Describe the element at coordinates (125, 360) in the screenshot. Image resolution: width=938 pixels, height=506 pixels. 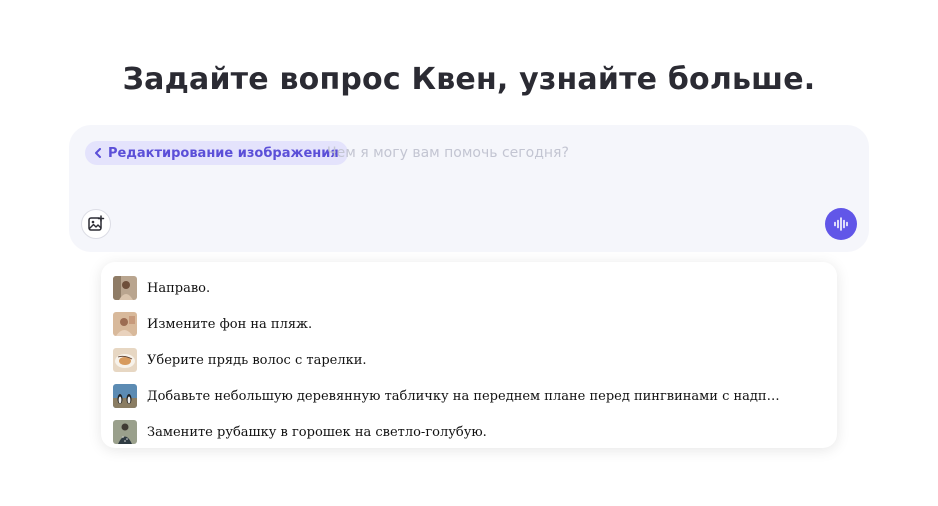
I see `food-plate-thumbnail` at that location.